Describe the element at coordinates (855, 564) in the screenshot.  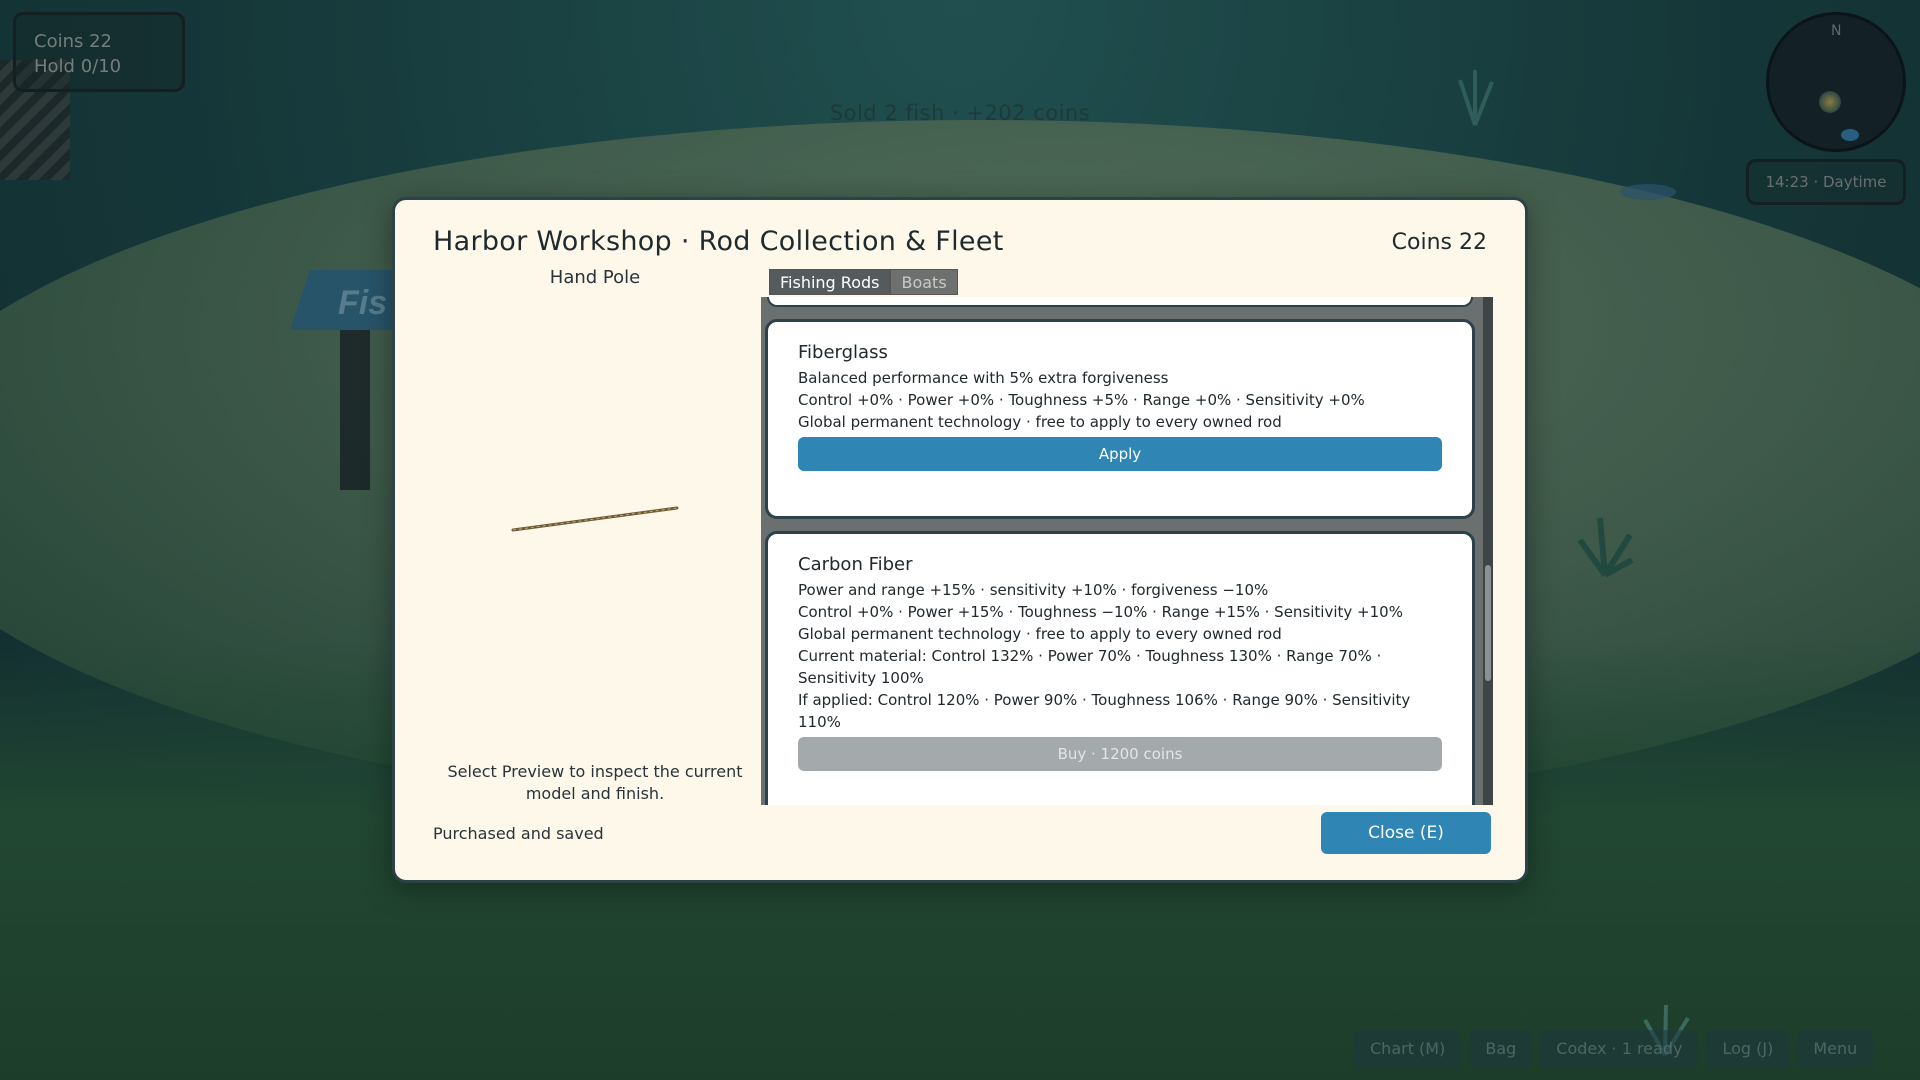
I see `material-name: Carbon Fiber` at that location.